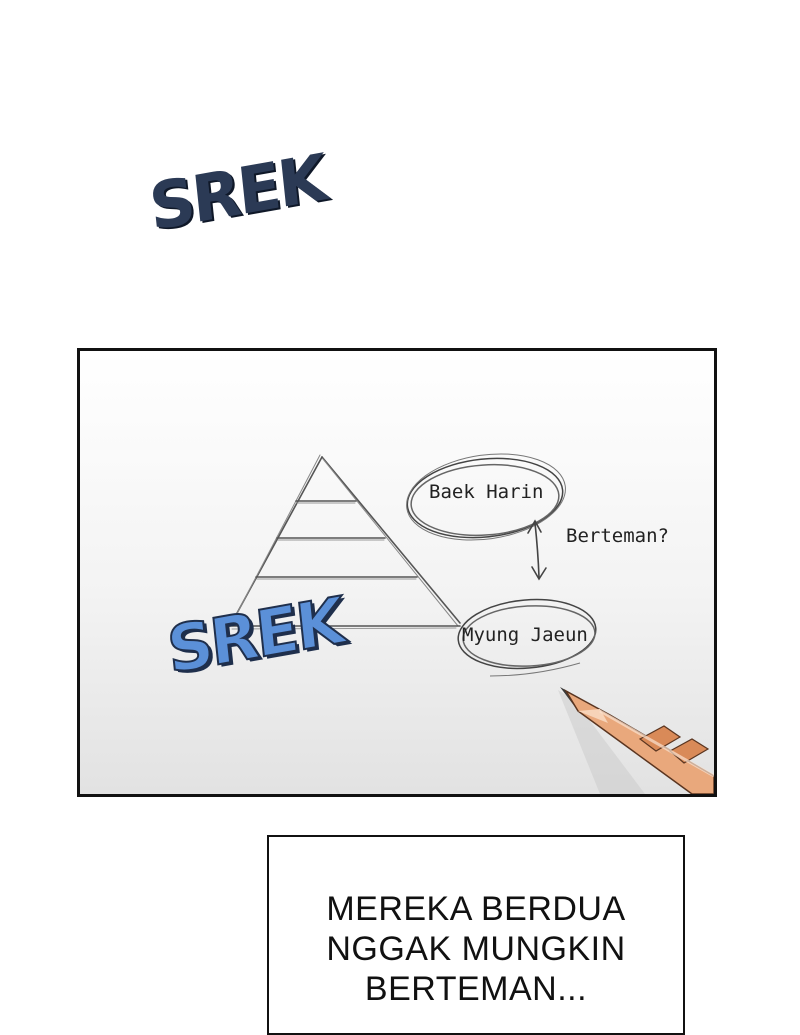 The image size is (800, 1035). Describe the element at coordinates (525, 635) in the screenshot. I see `label-myung-jaeun: Myung Jaeun` at that location.